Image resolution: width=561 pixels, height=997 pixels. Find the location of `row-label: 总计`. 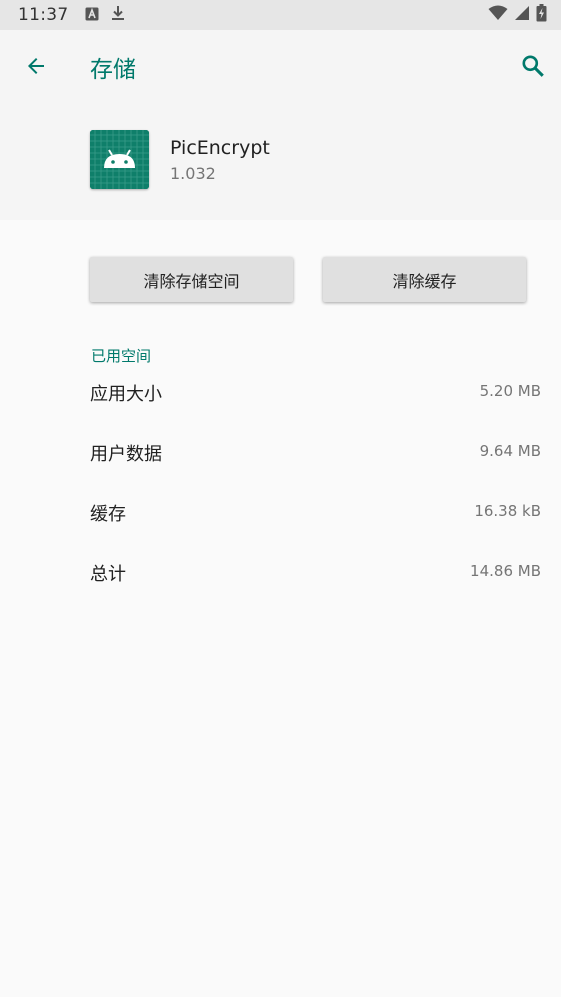

row-label: 总计 is located at coordinates (108, 574).